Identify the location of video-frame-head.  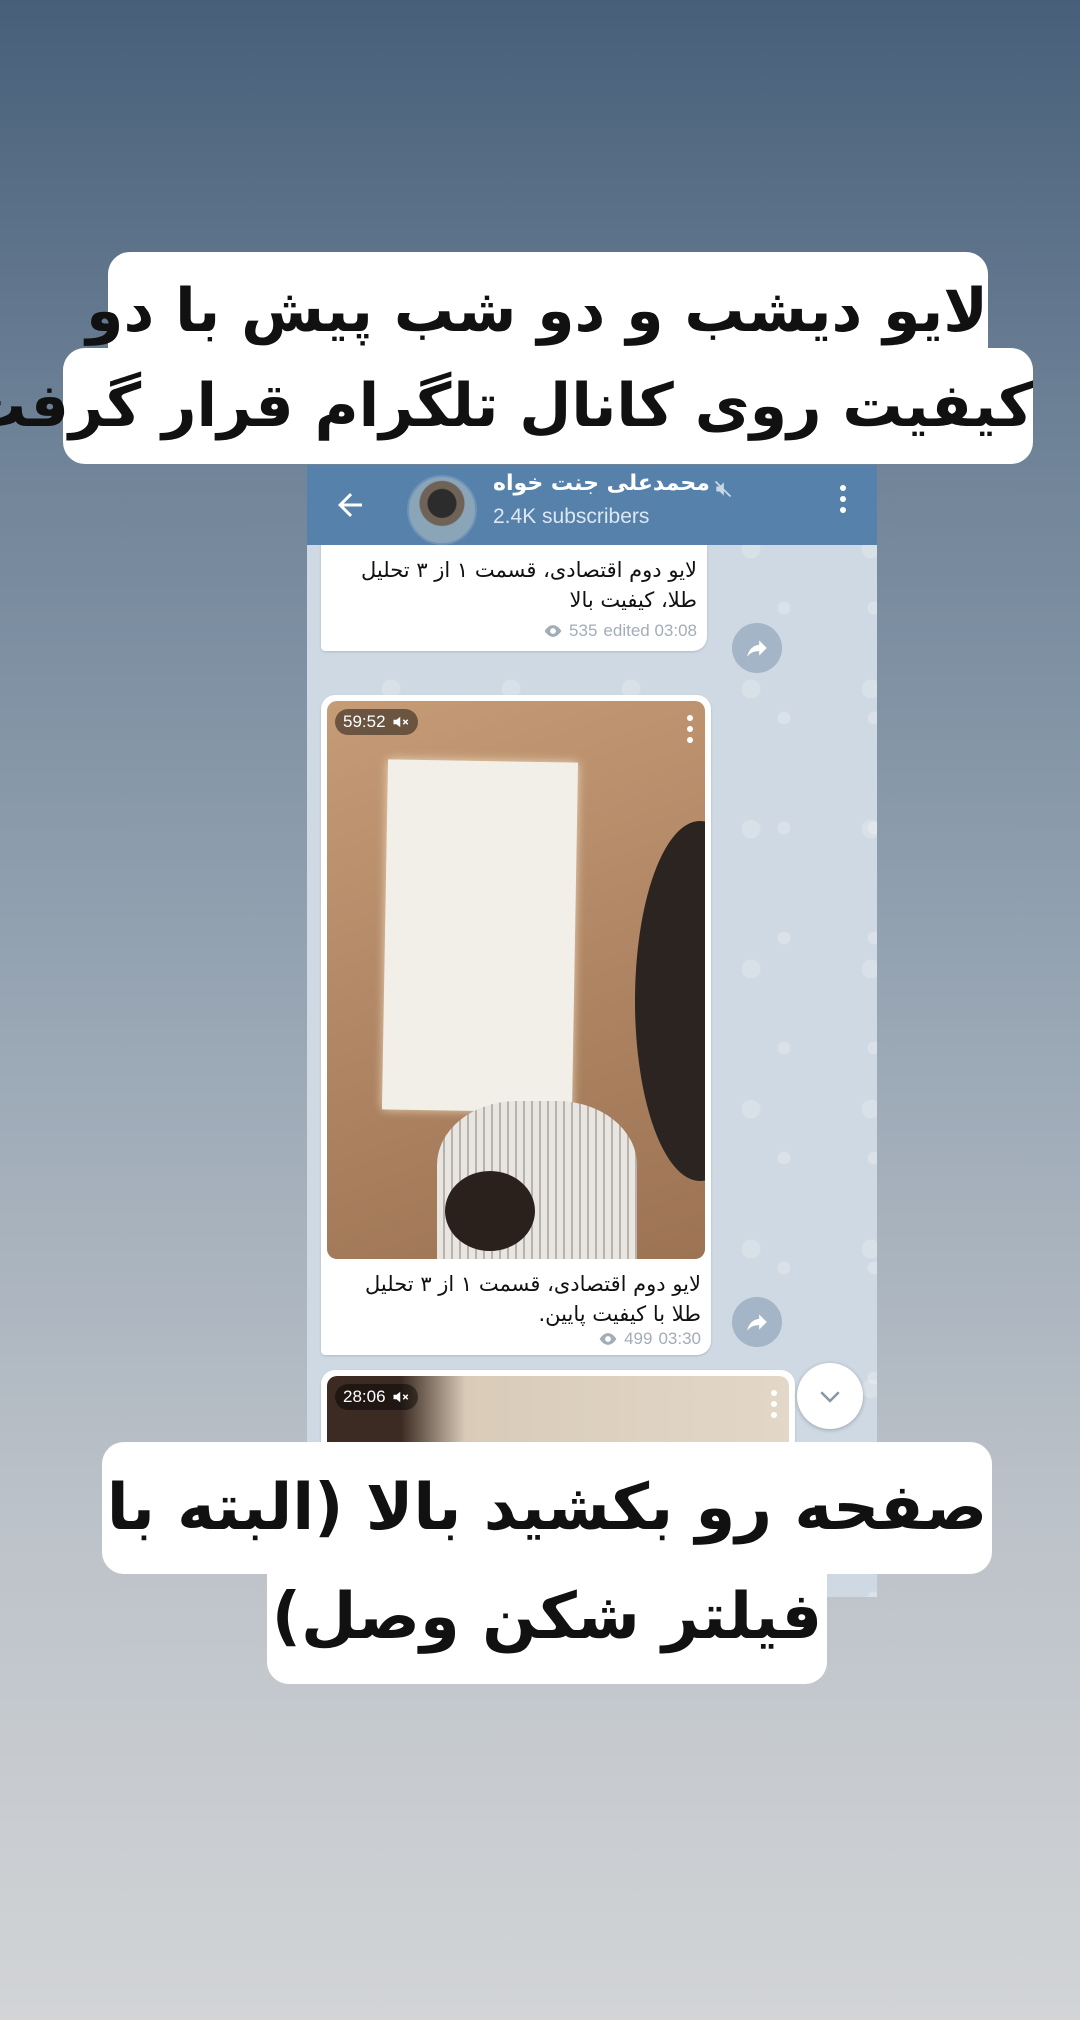
(490, 1211).